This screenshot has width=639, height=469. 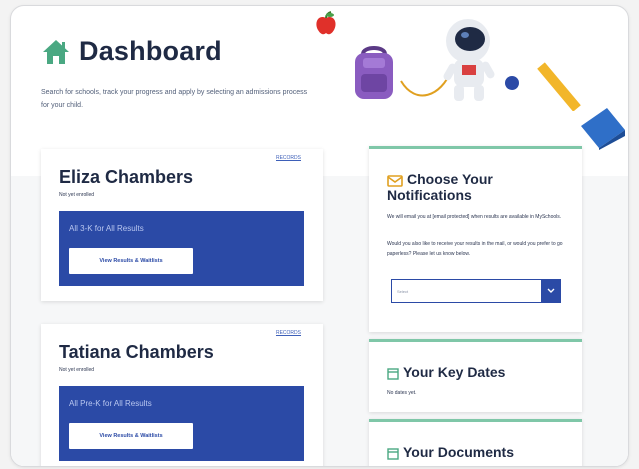 I want to click on results-panel-title: All Pre-K for All Results, so click(x=110, y=403).